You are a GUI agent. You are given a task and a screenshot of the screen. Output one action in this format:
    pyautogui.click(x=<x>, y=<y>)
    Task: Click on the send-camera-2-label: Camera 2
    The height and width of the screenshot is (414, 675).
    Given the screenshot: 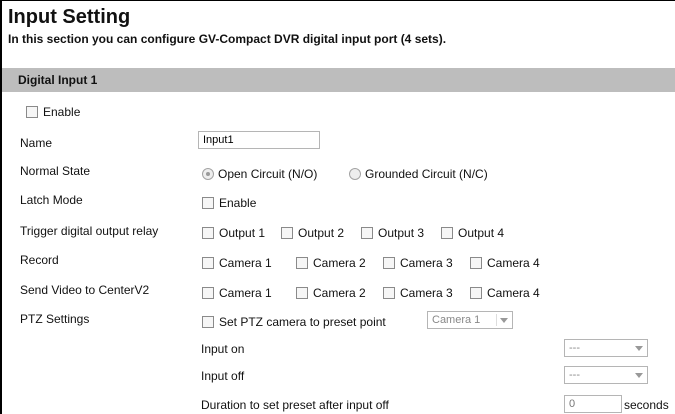 What is the action you would take?
    pyautogui.click(x=339, y=293)
    